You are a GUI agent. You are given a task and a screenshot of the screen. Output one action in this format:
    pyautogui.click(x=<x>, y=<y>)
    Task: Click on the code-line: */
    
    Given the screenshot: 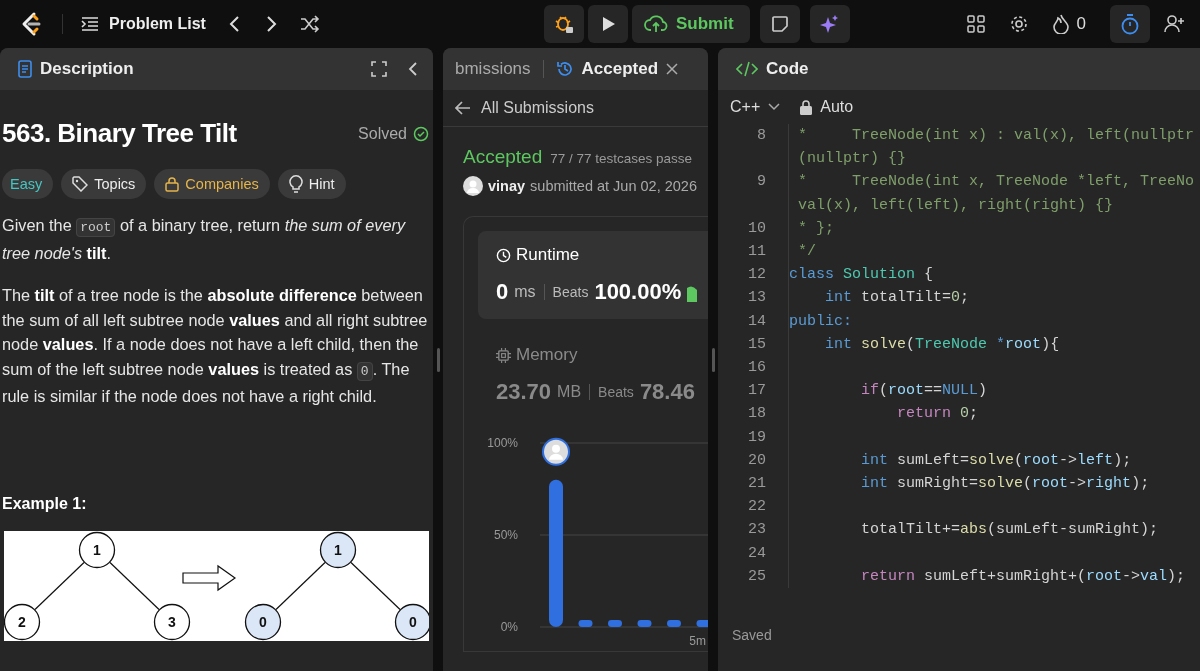 What is the action you would take?
    pyautogui.click(x=807, y=252)
    